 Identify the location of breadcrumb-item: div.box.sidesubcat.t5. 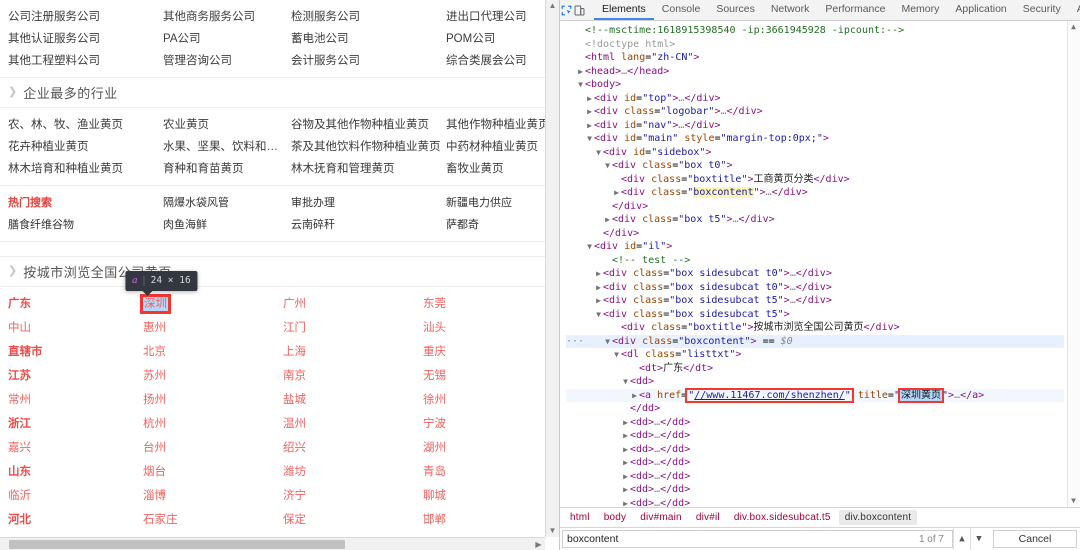
(782, 517).